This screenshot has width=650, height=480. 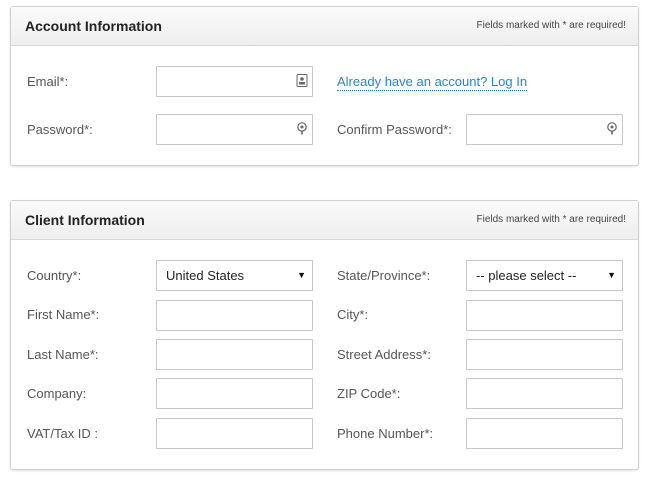 What do you see at coordinates (544, 315) in the screenshot?
I see `city-field` at bounding box center [544, 315].